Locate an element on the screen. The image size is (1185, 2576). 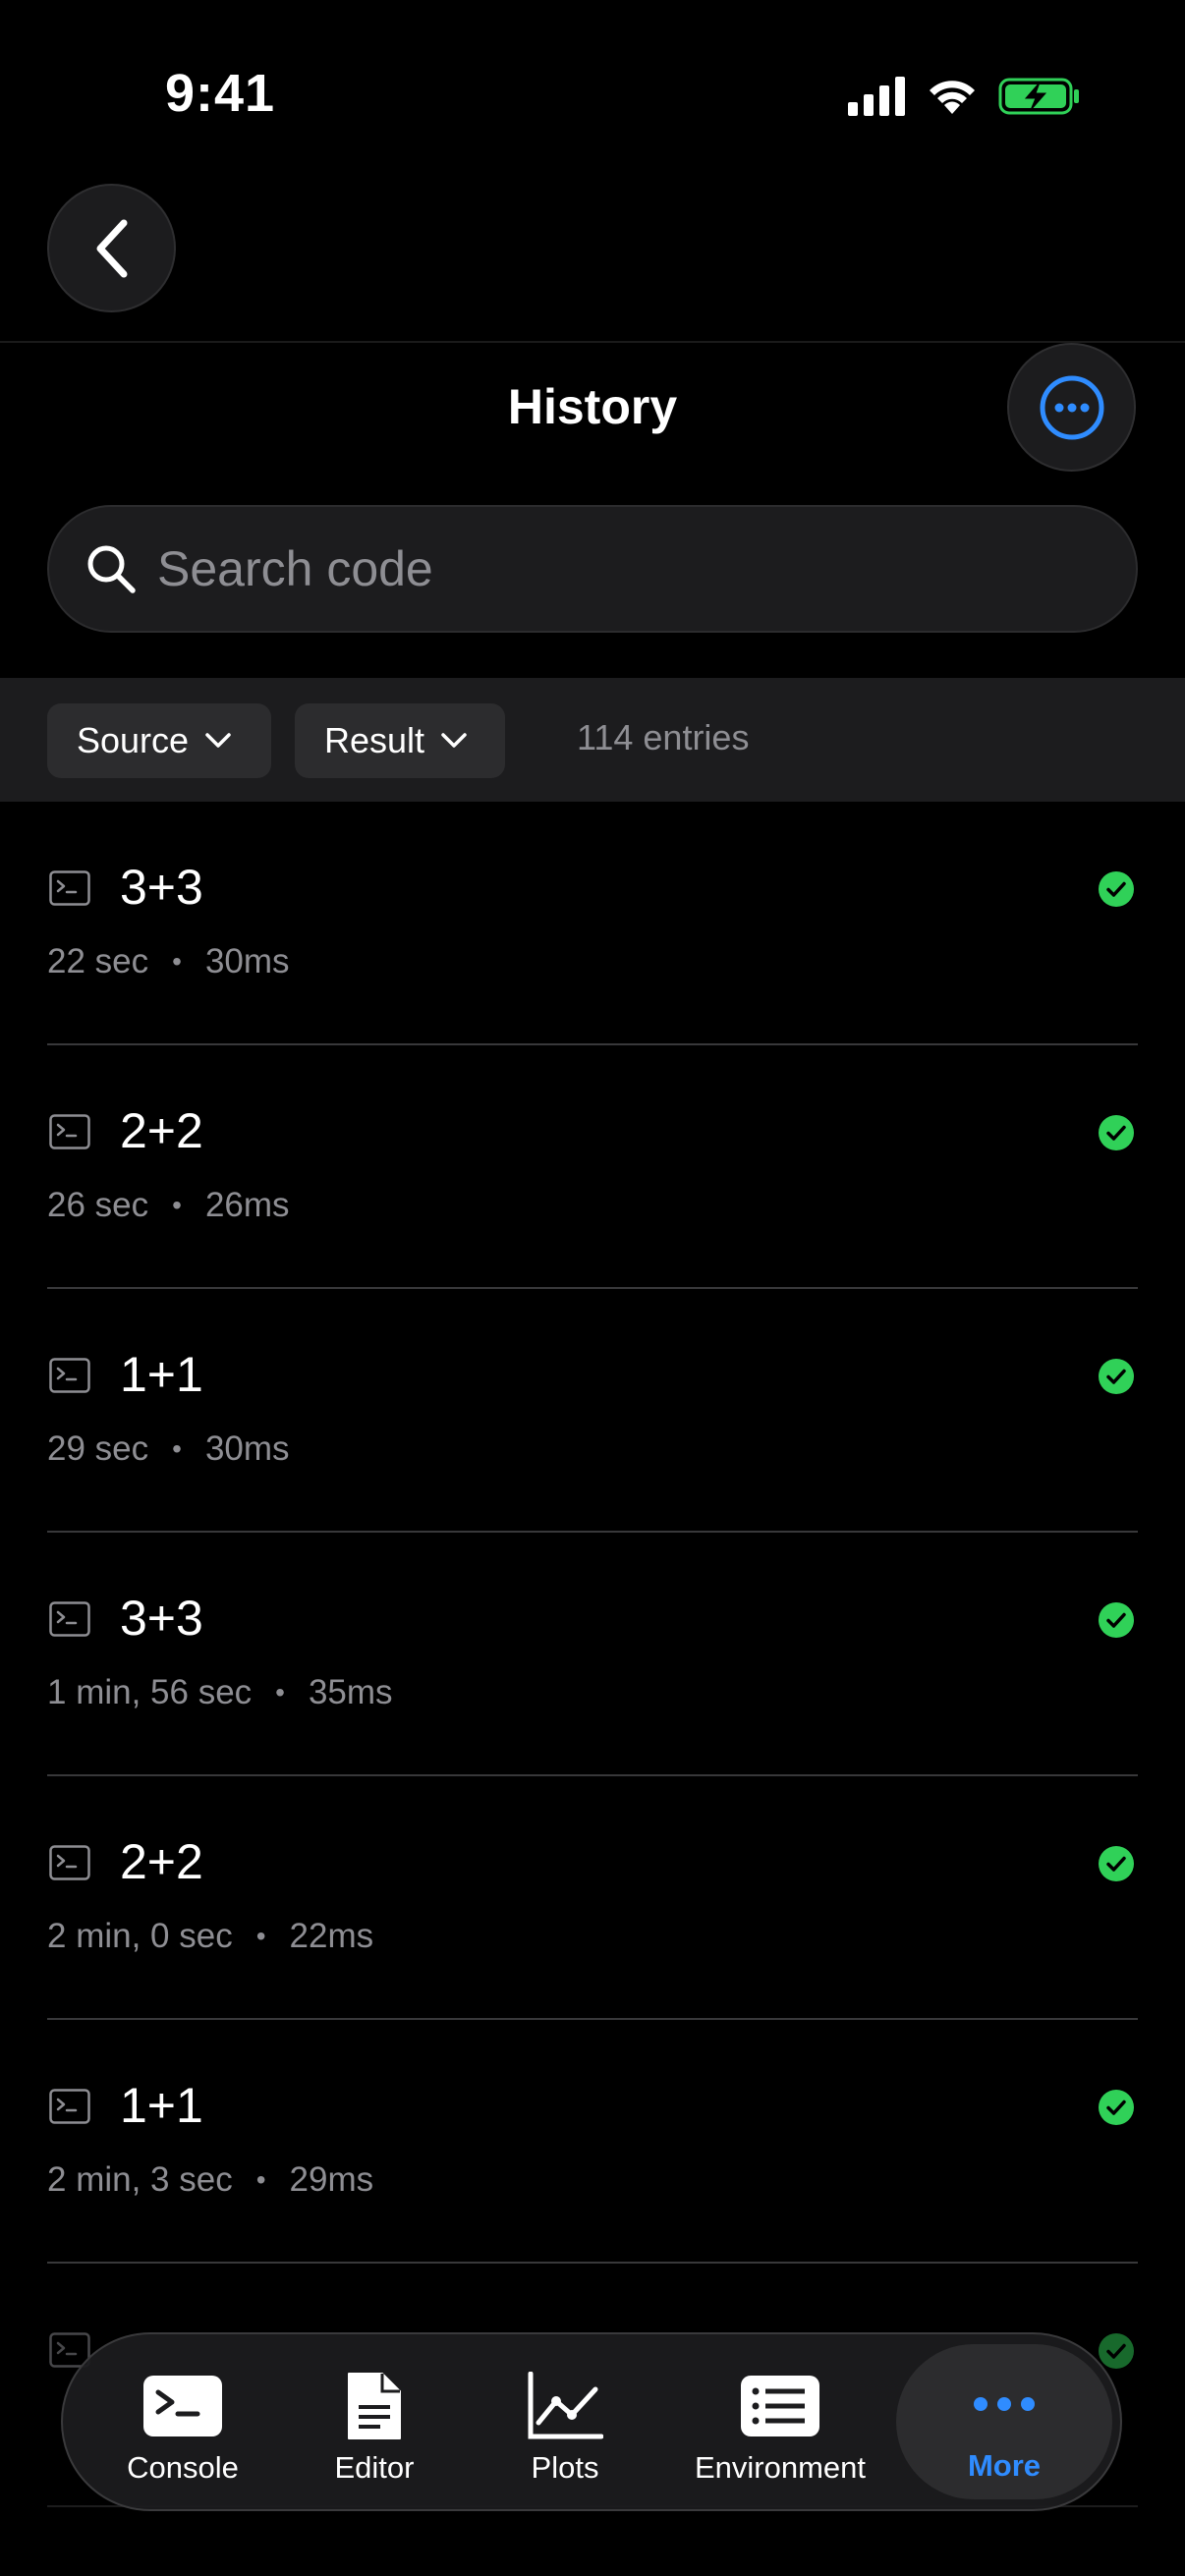
history-meta: 29 sec • 30ms is located at coordinates (168, 1449).